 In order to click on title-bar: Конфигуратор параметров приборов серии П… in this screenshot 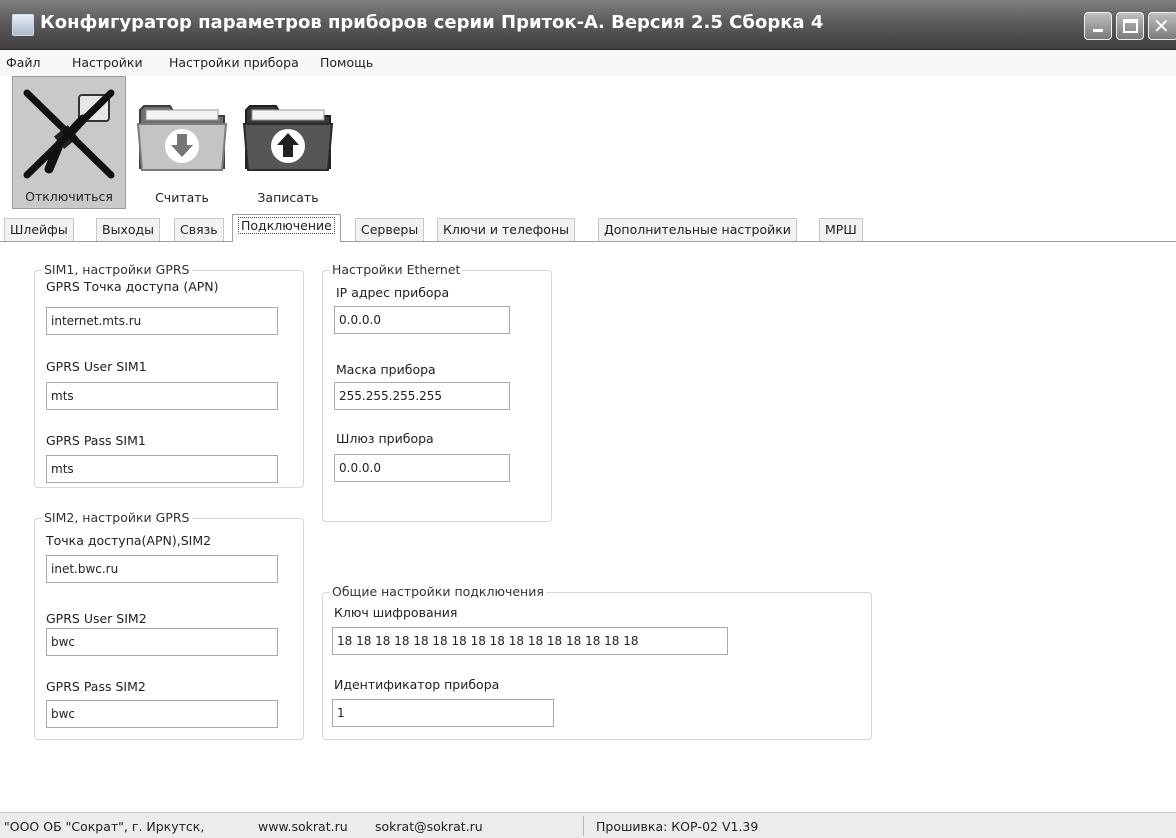, I will do `click(588, 25)`.